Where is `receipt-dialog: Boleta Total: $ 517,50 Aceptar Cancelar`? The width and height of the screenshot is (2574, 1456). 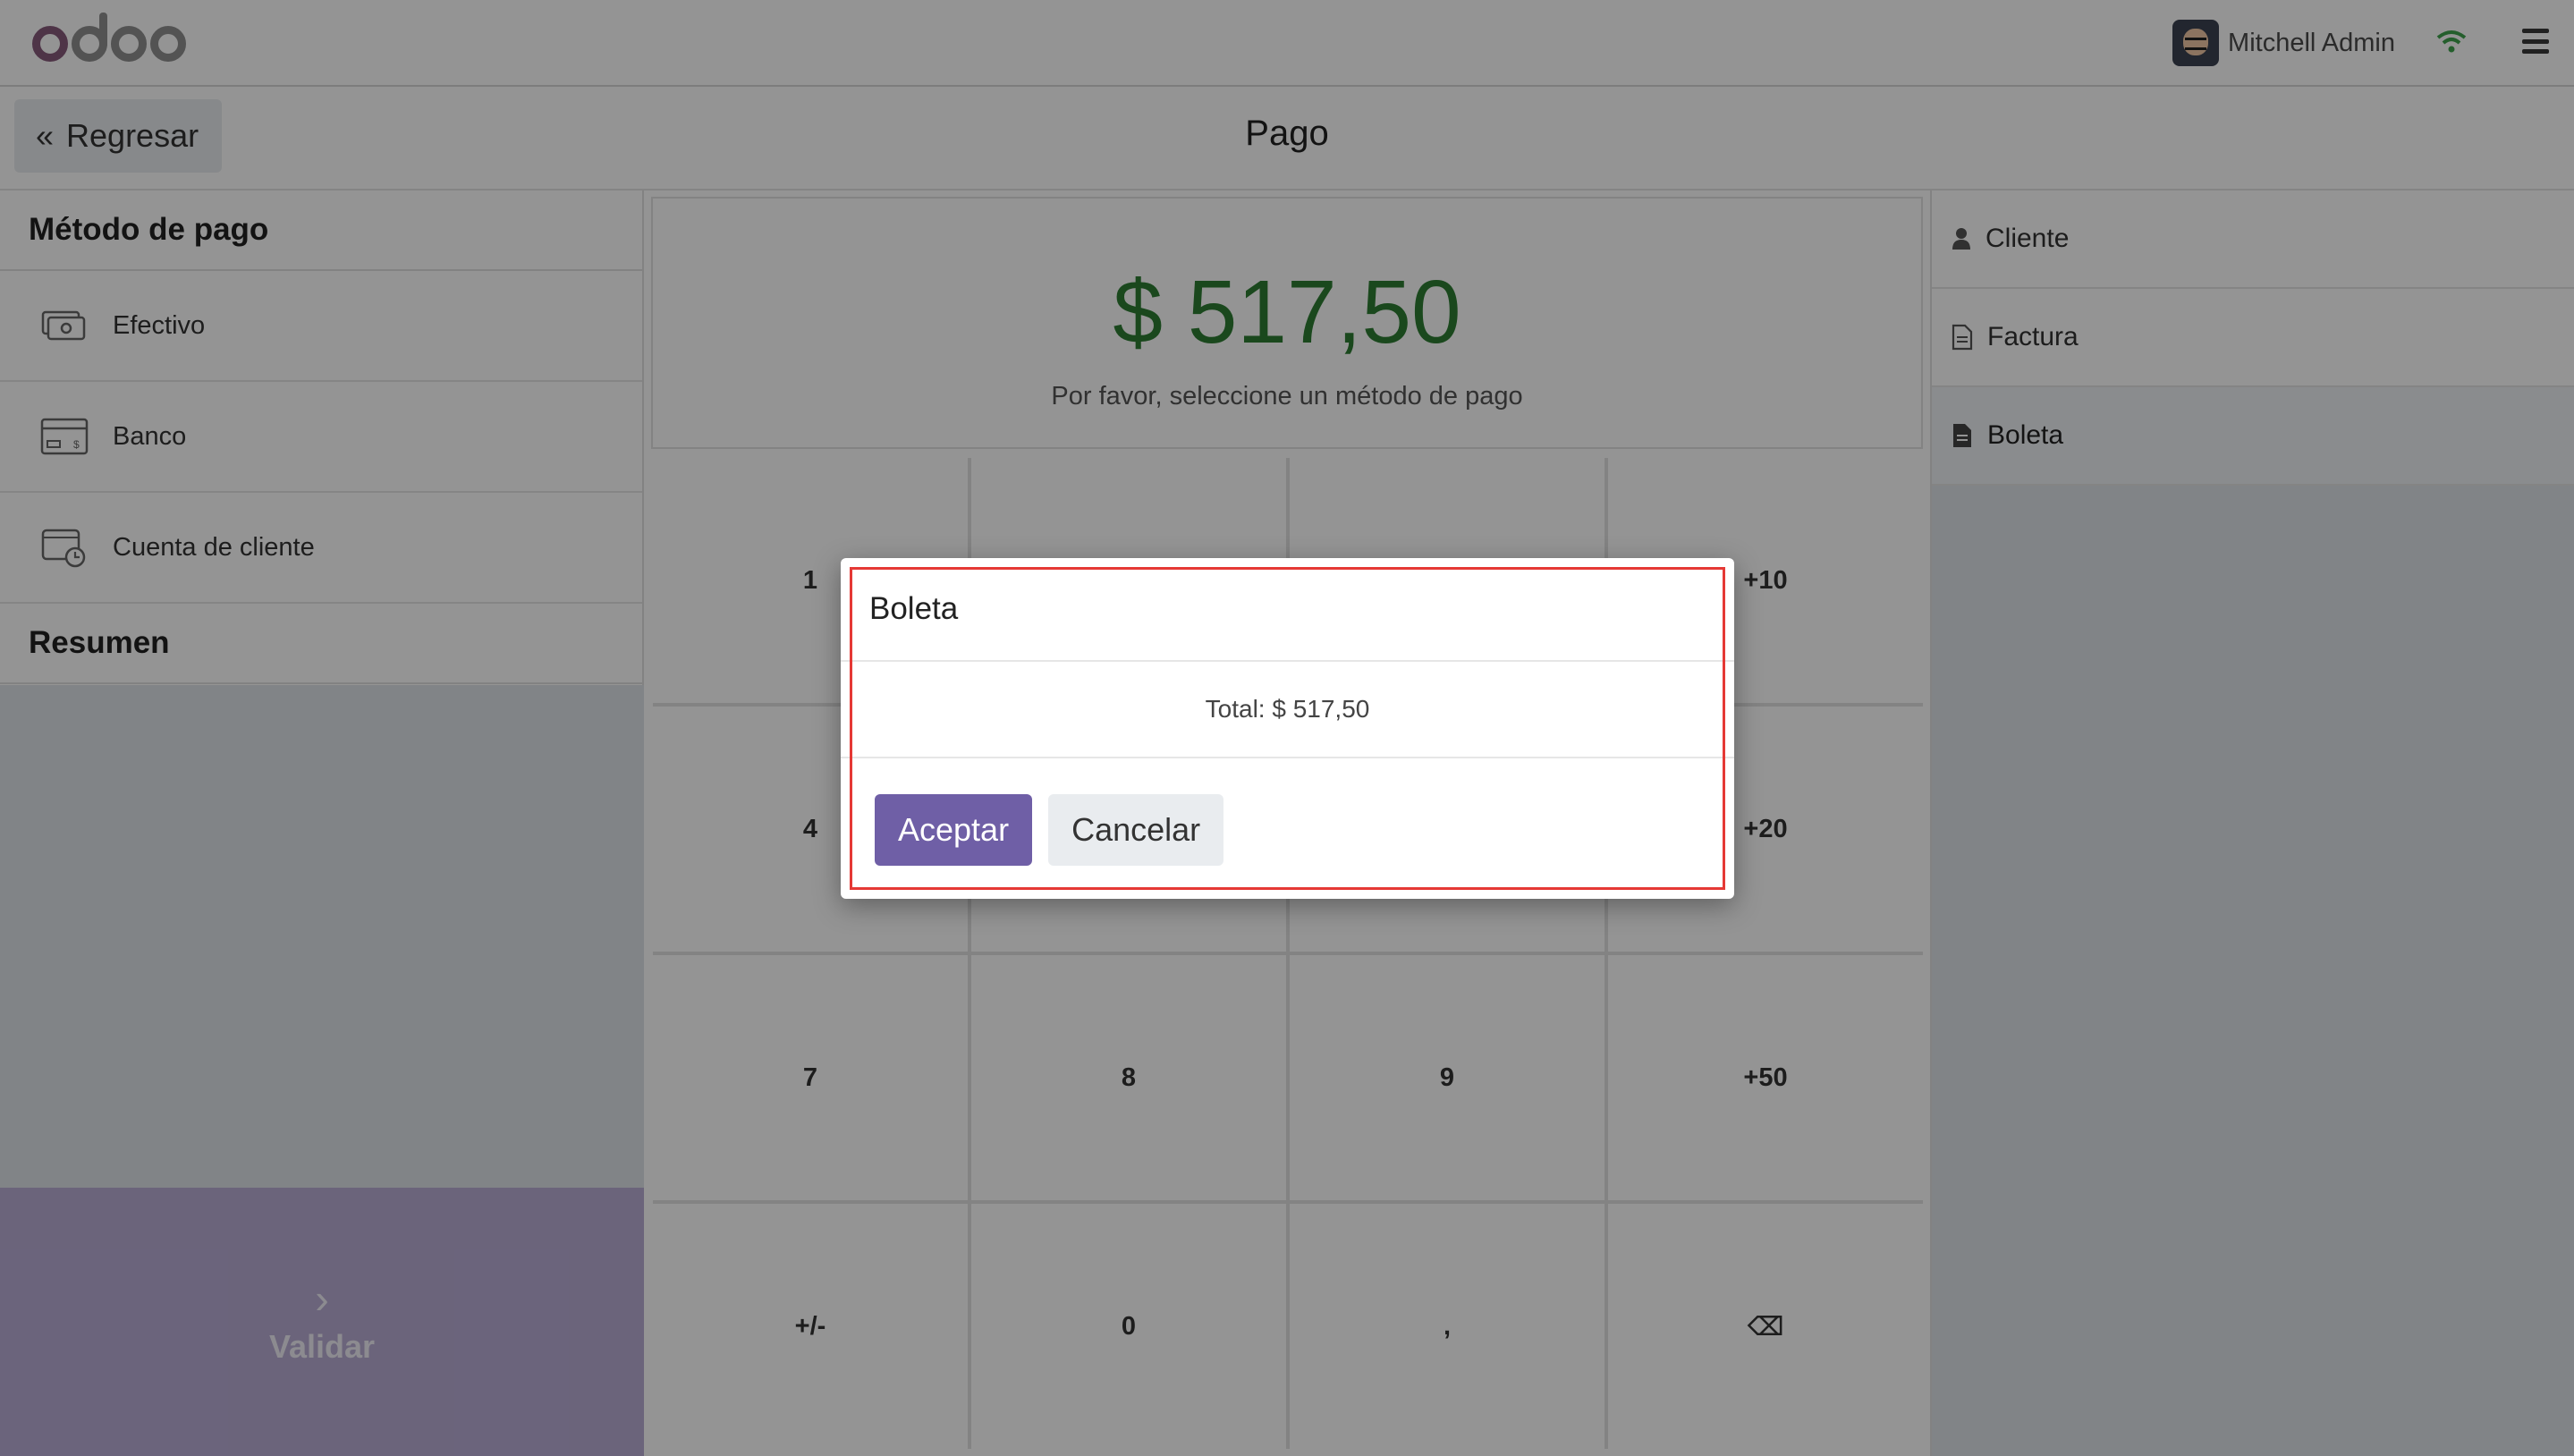 receipt-dialog: Boleta Total: $ 517,50 Aceptar Cancelar is located at coordinates (1287, 728).